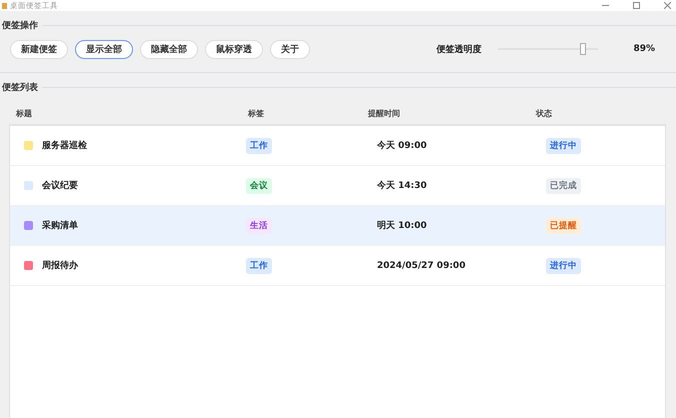 The image size is (676, 418). Describe the element at coordinates (64, 146) in the screenshot. I see `note-title: 服务器巡检` at that location.